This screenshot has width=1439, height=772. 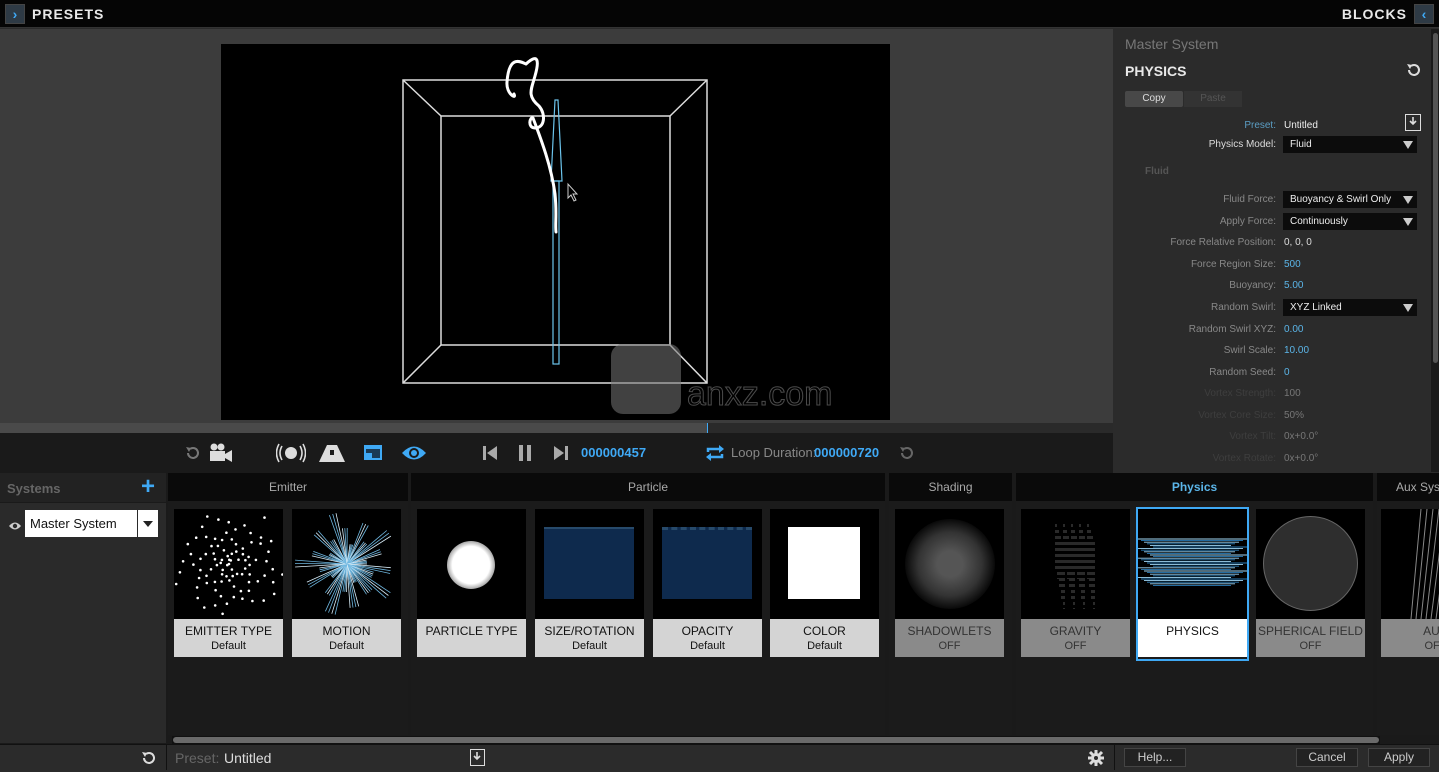 What do you see at coordinates (1298, 242) in the screenshot?
I see `property-value: 0, 0, 0` at bounding box center [1298, 242].